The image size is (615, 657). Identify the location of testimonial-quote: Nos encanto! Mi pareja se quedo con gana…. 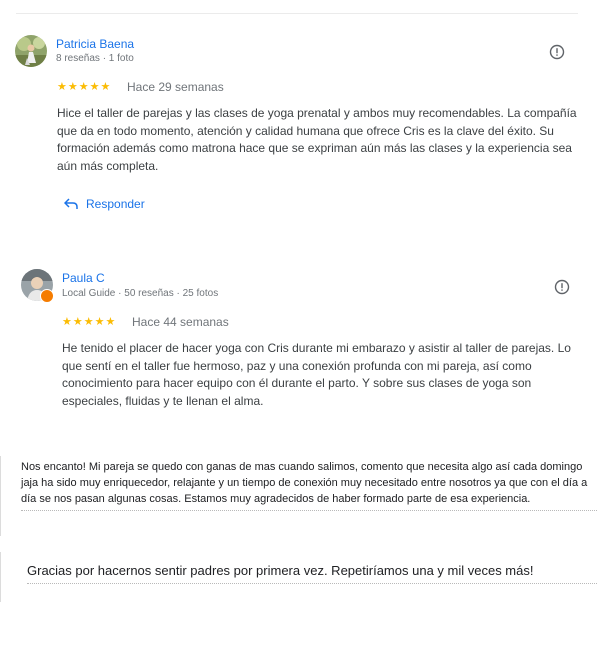
(298, 496).